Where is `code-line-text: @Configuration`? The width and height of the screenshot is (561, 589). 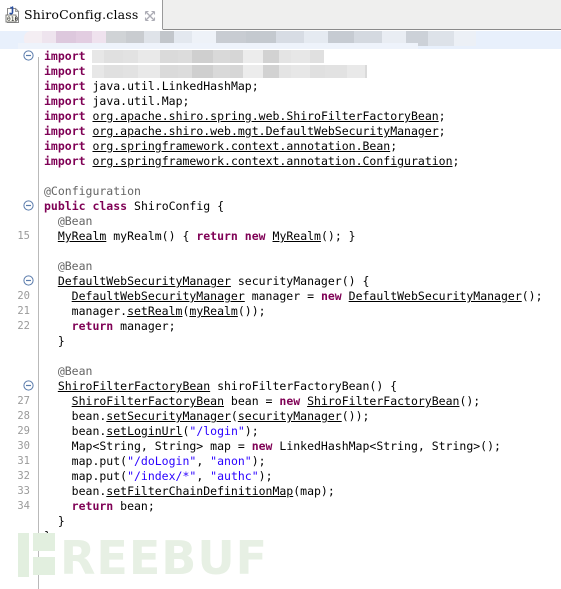 code-line-text: @Configuration is located at coordinates (92, 191).